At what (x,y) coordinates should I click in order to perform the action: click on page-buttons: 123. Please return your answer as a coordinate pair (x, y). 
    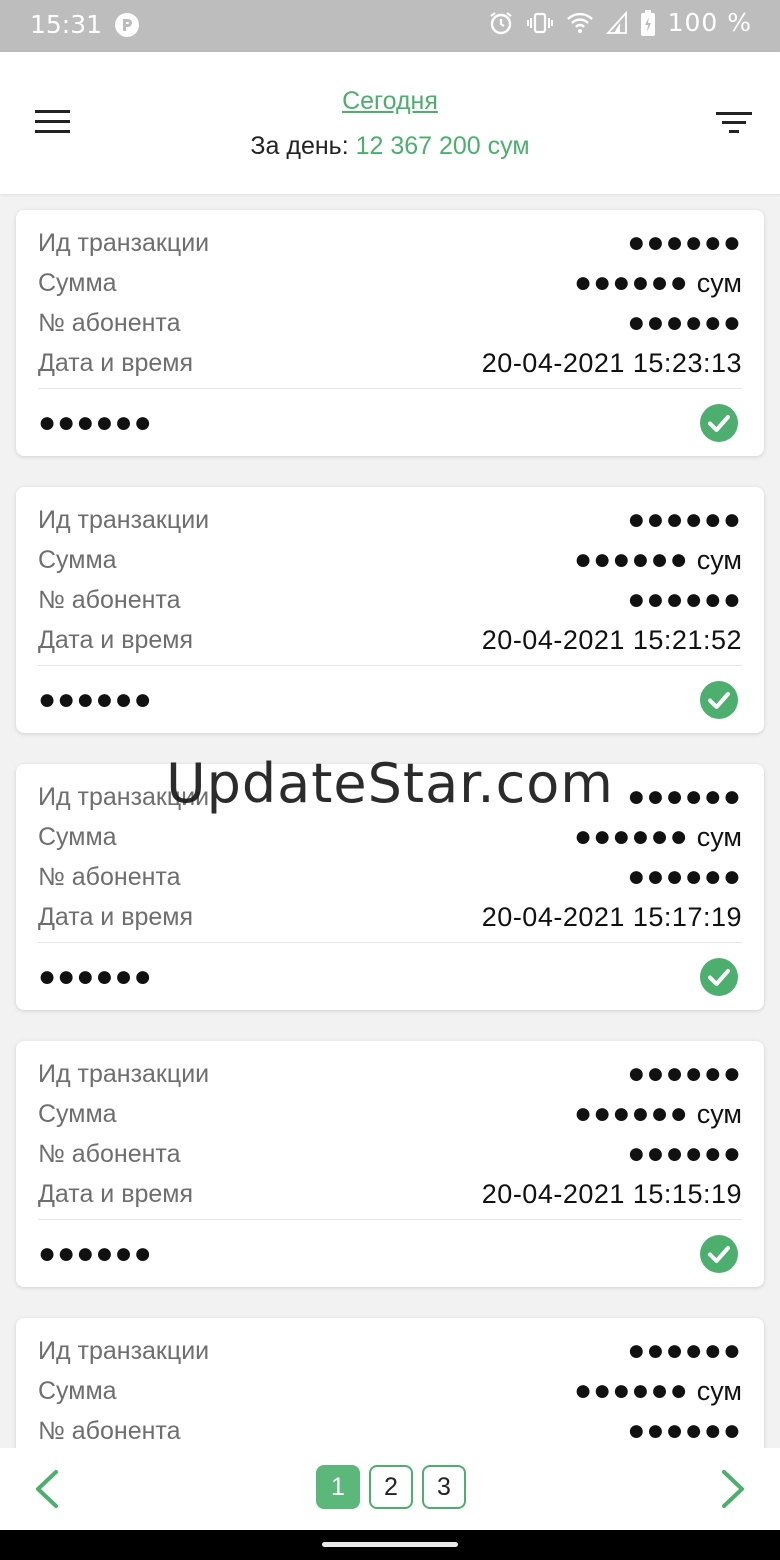
    Looking at the image, I should click on (391, 1487).